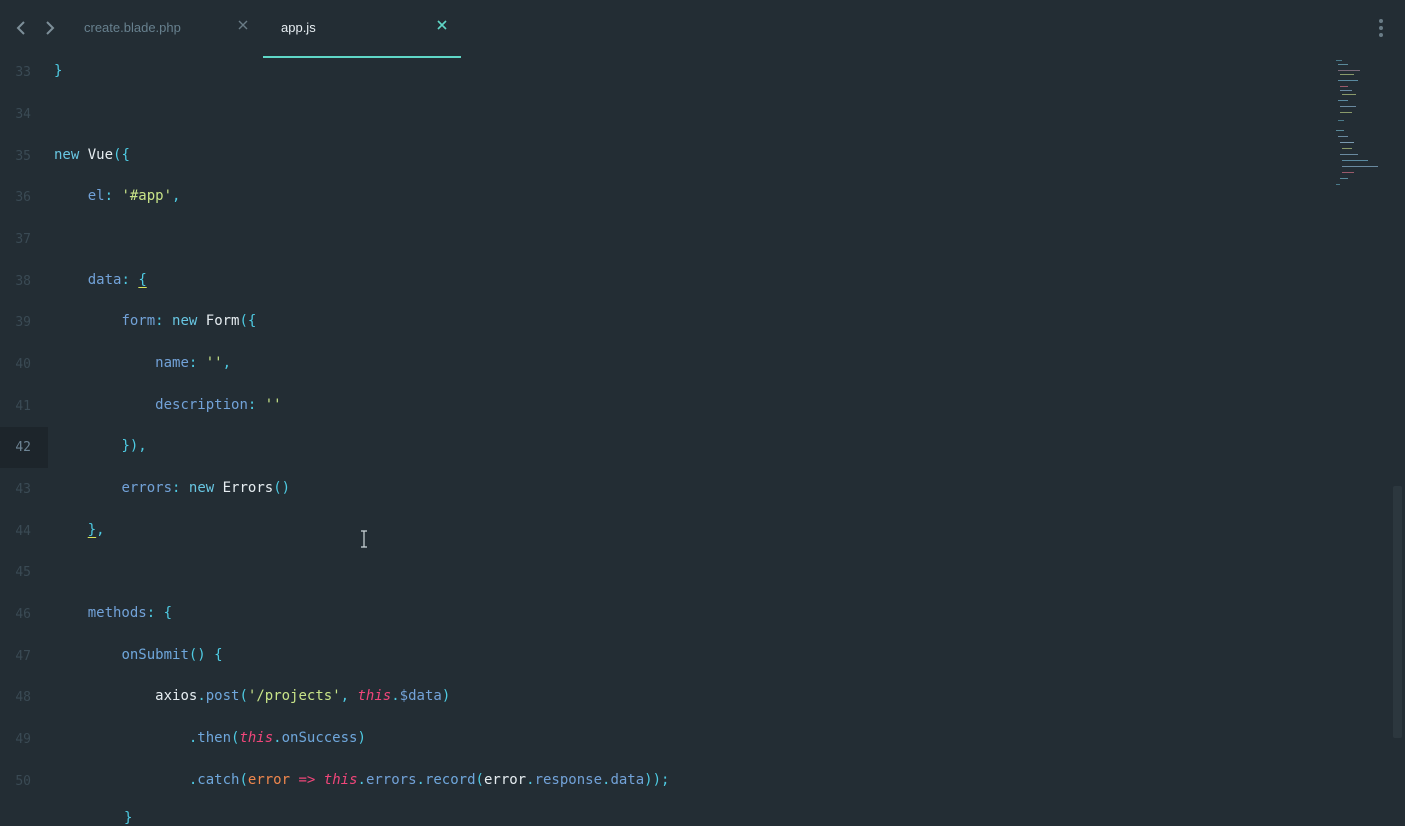  Describe the element at coordinates (1381, 29) in the screenshot. I see `kebab-menu-icon` at that location.